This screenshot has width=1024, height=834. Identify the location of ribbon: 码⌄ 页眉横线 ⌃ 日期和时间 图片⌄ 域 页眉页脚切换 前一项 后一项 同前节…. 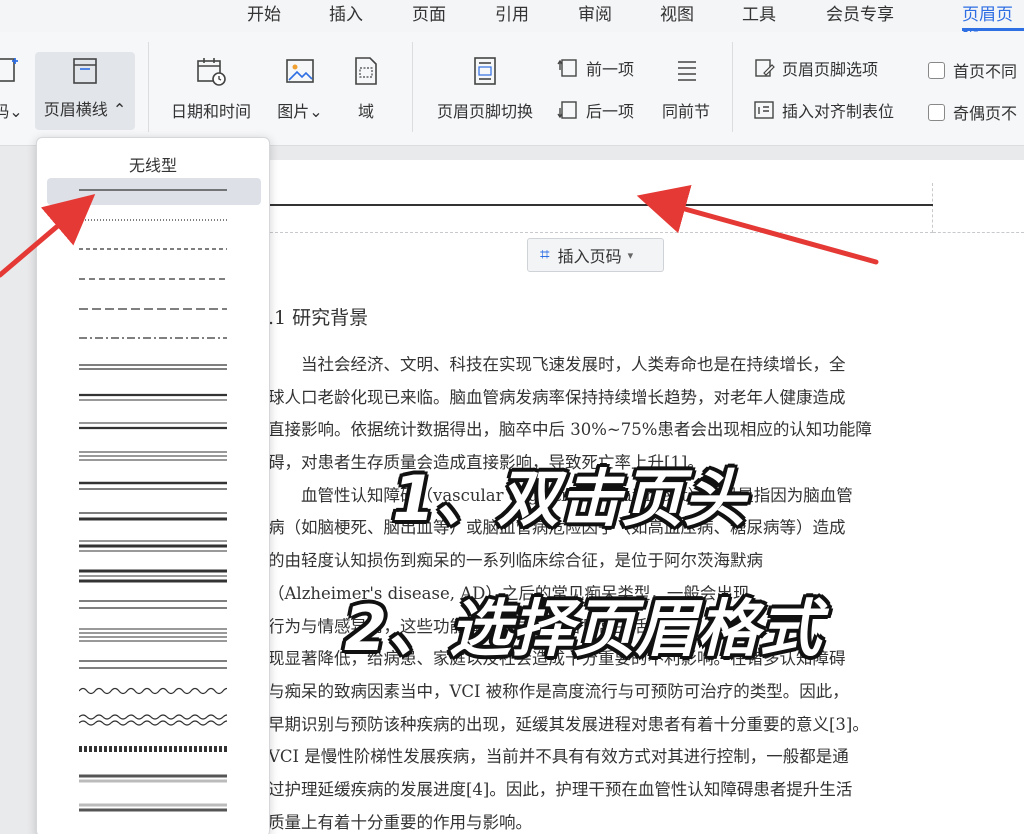
(512, 89).